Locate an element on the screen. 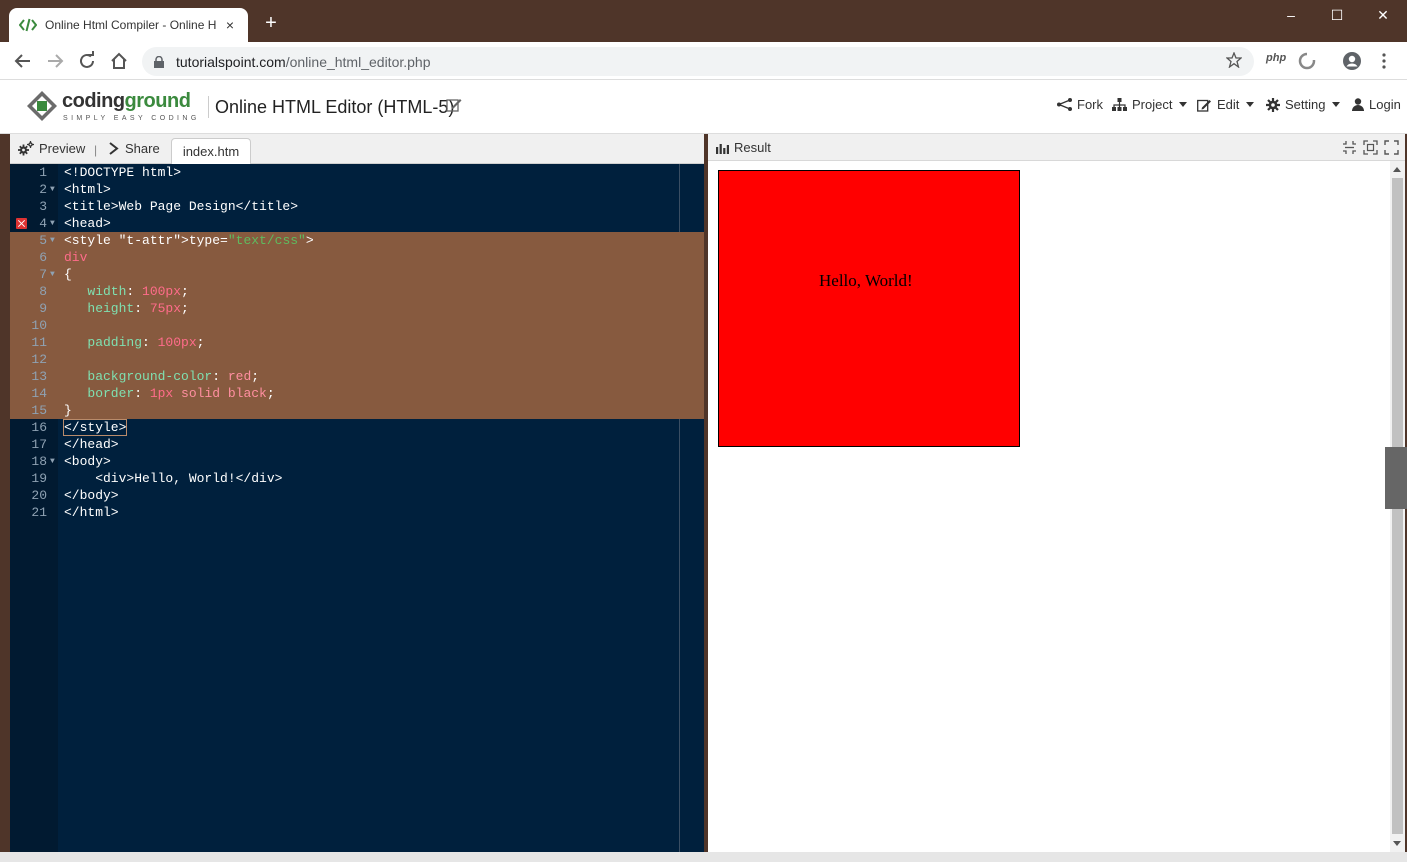  project-label: Project is located at coordinates (1152, 104).